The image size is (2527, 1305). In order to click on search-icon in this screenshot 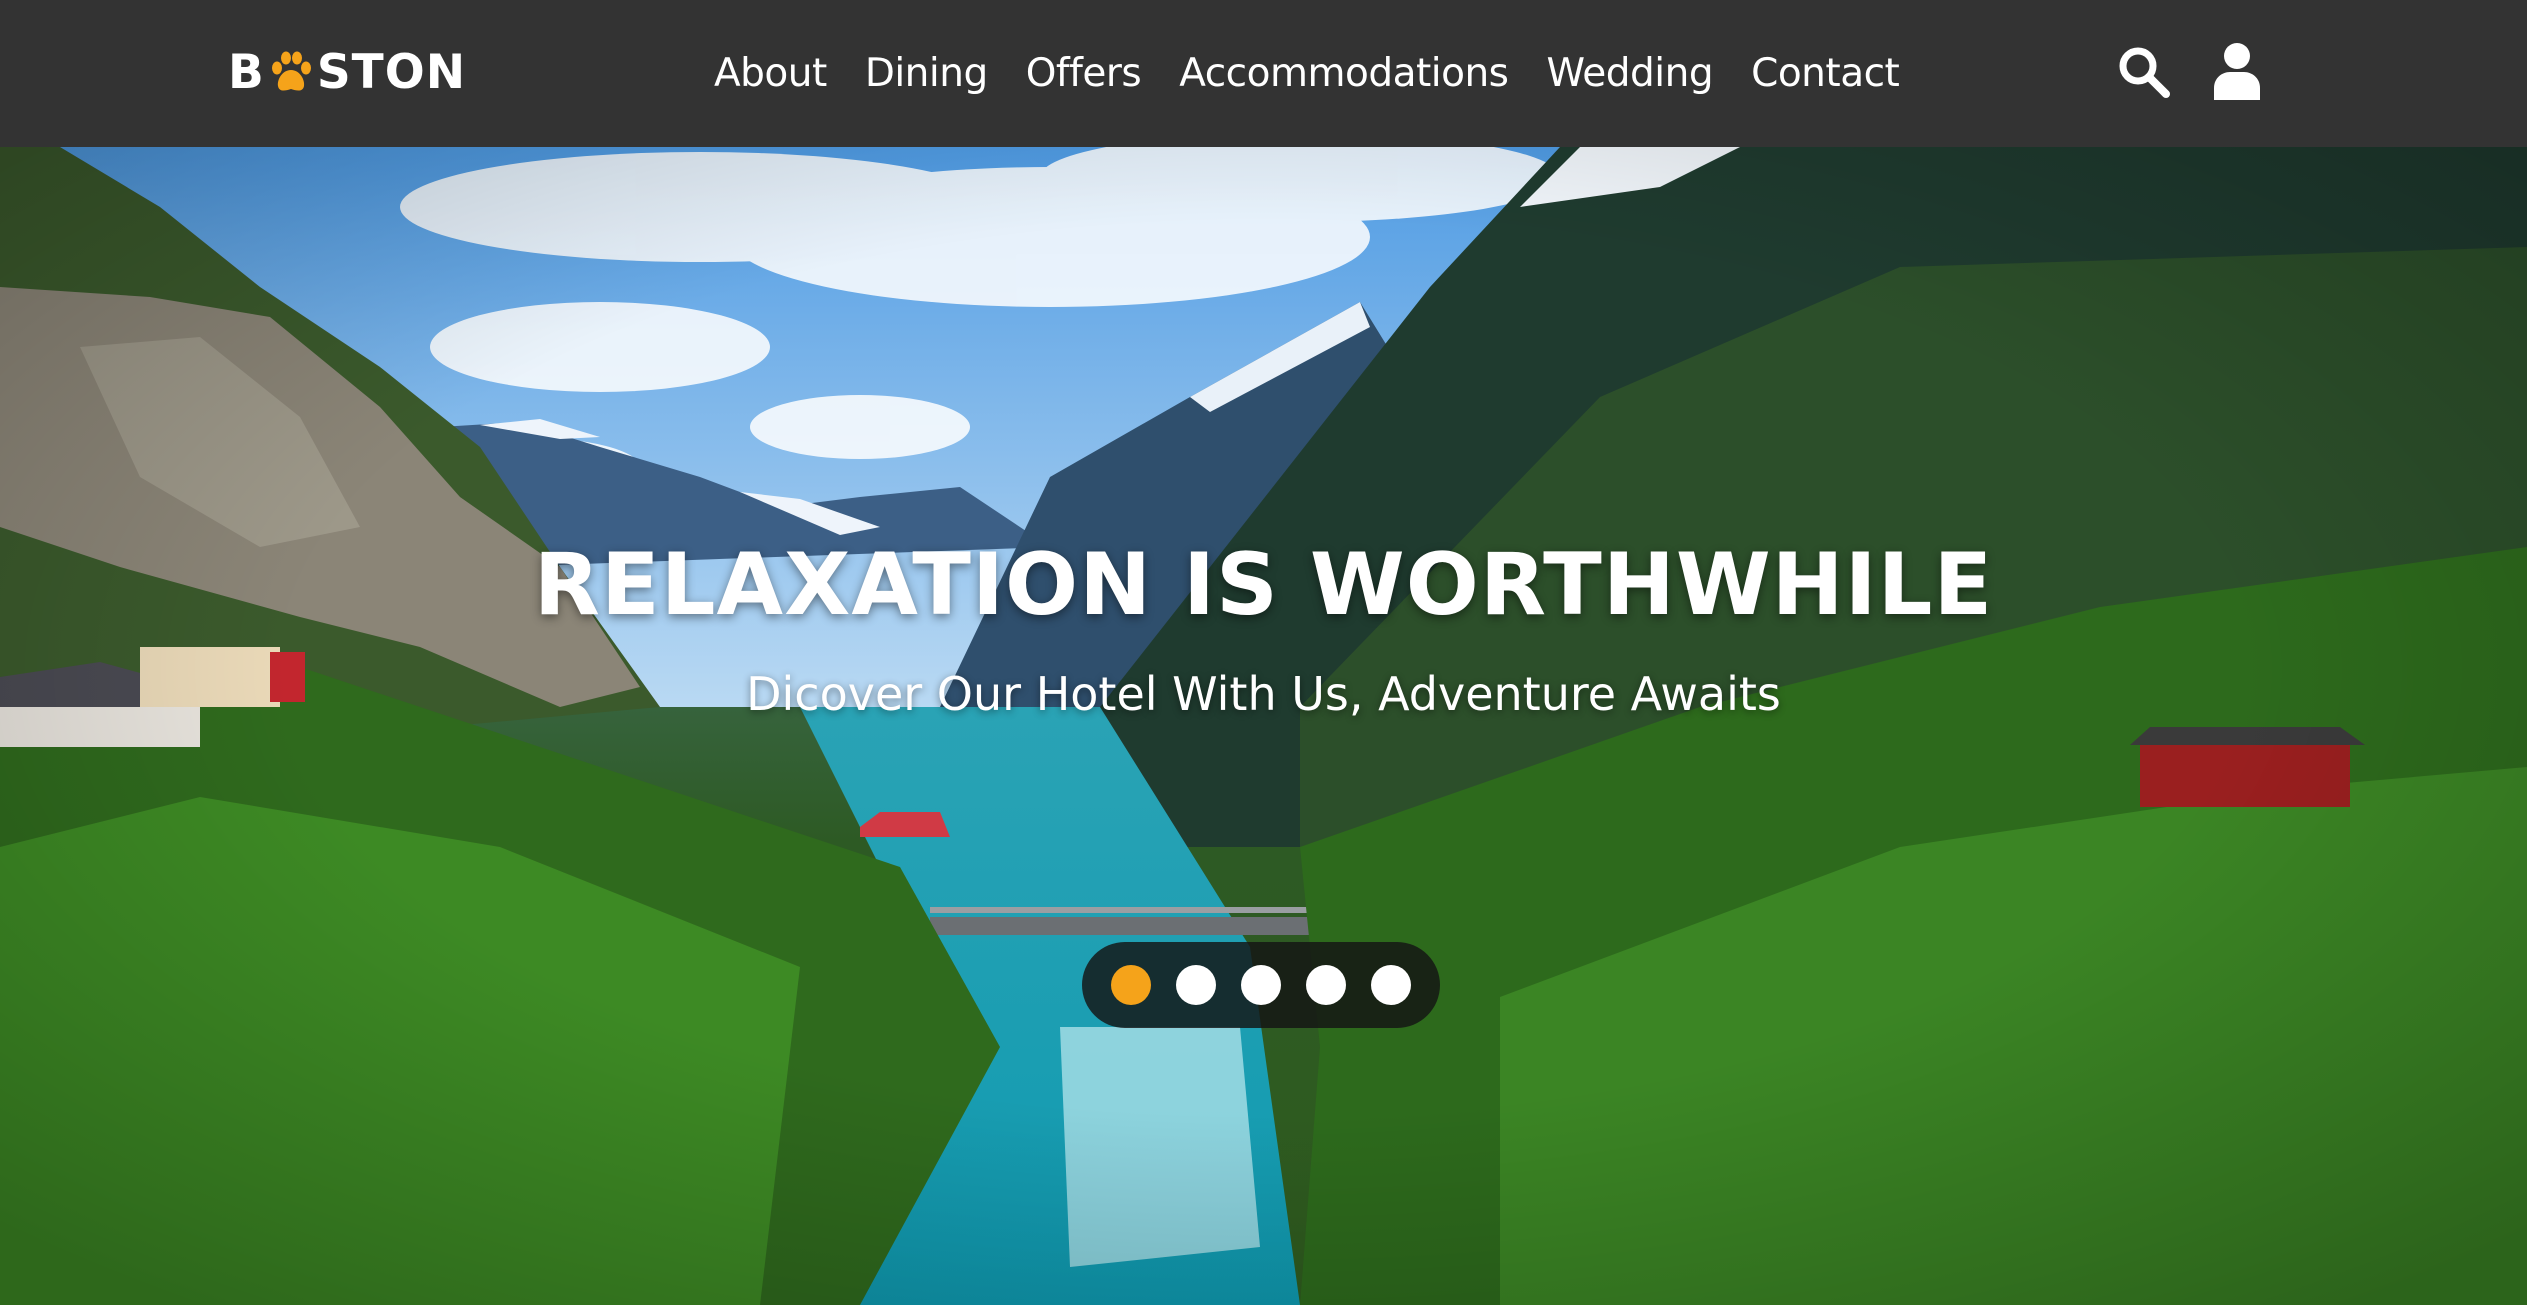, I will do `click(2144, 72)`.